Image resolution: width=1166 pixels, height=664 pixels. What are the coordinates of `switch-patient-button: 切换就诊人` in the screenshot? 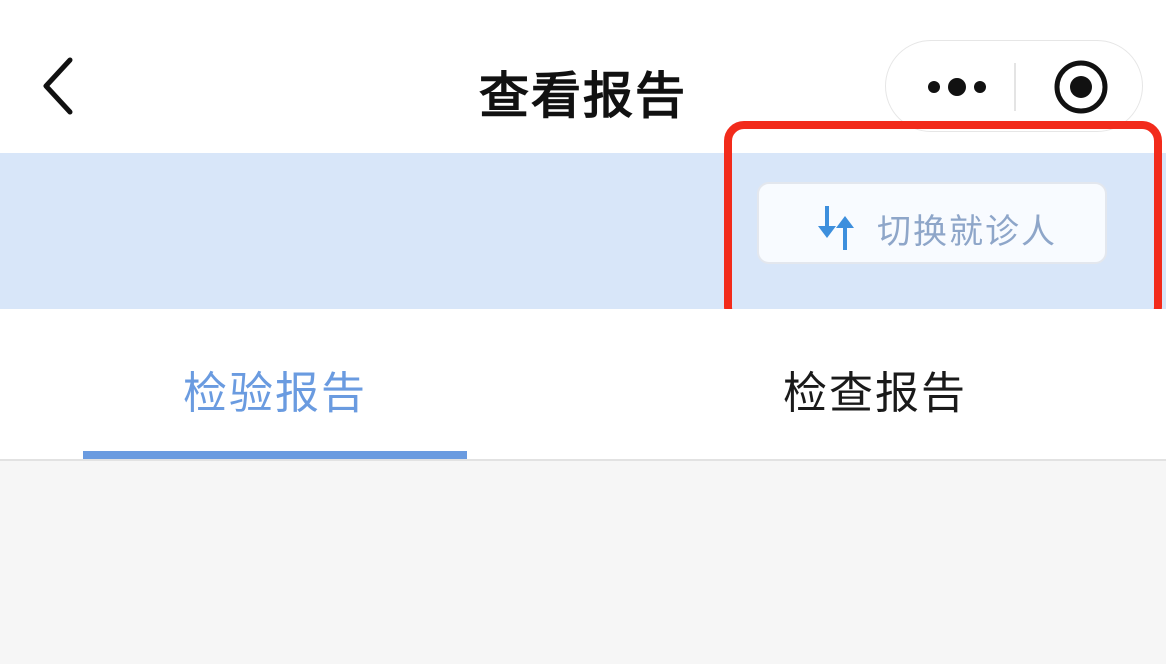 It's located at (932, 223).